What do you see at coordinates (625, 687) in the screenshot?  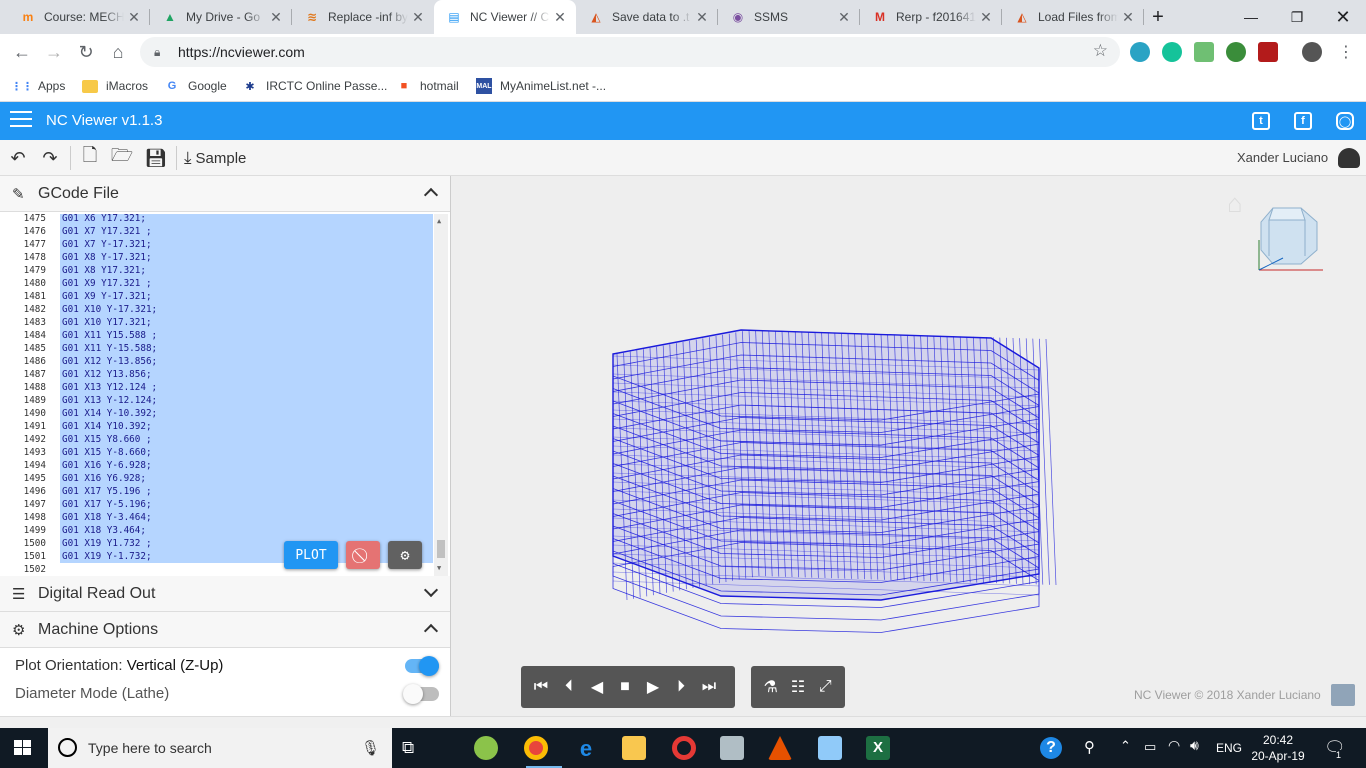 I see `stop-icon: ■` at bounding box center [625, 687].